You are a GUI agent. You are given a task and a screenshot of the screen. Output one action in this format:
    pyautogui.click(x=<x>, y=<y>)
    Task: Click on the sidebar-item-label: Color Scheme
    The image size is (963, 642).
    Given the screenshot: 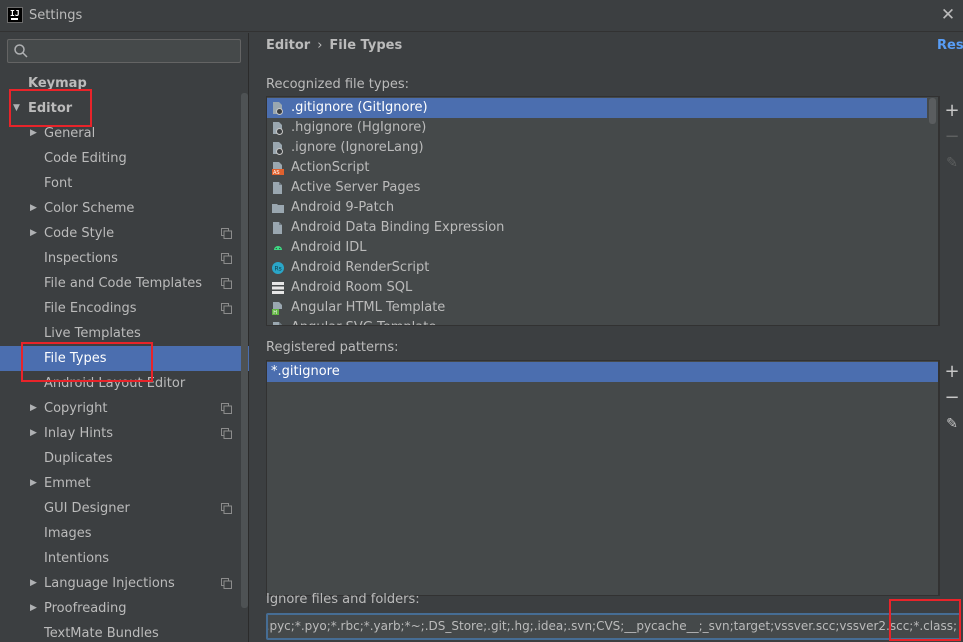 What is the action you would take?
    pyautogui.click(x=89, y=208)
    